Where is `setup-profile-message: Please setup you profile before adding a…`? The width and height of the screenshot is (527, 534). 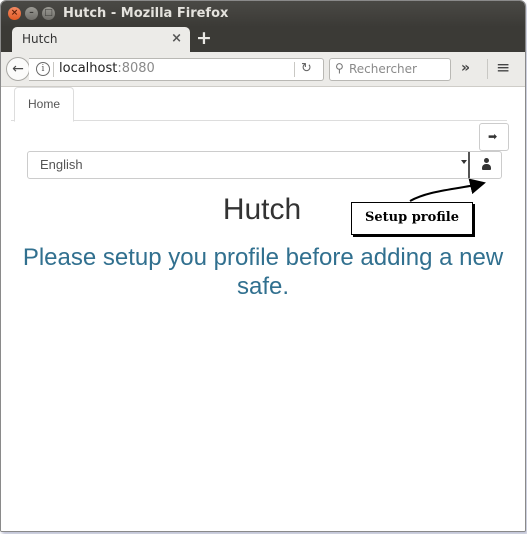
setup-profile-message: Please setup you profile before adding a… is located at coordinates (263, 272).